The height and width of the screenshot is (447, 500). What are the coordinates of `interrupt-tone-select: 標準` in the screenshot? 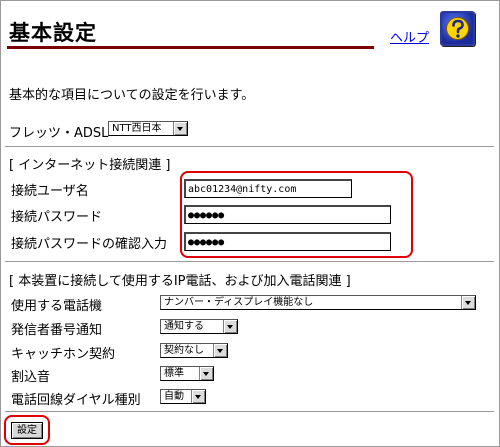 It's located at (187, 373).